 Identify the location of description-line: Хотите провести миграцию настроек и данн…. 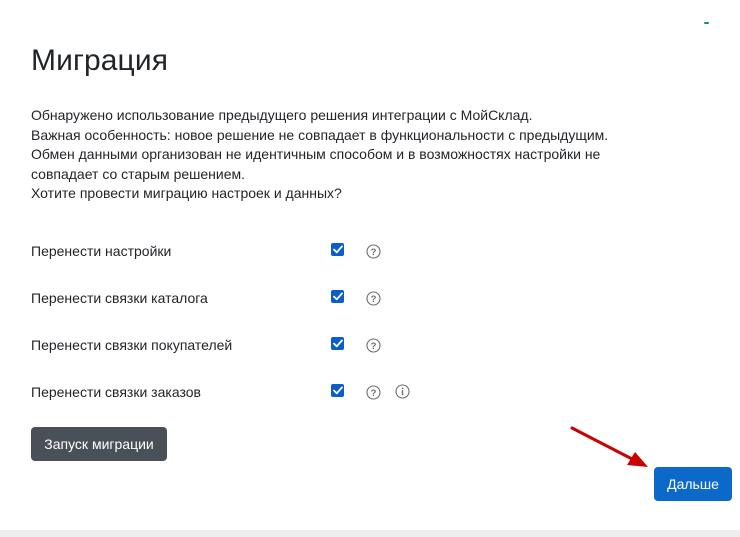
(186, 193).